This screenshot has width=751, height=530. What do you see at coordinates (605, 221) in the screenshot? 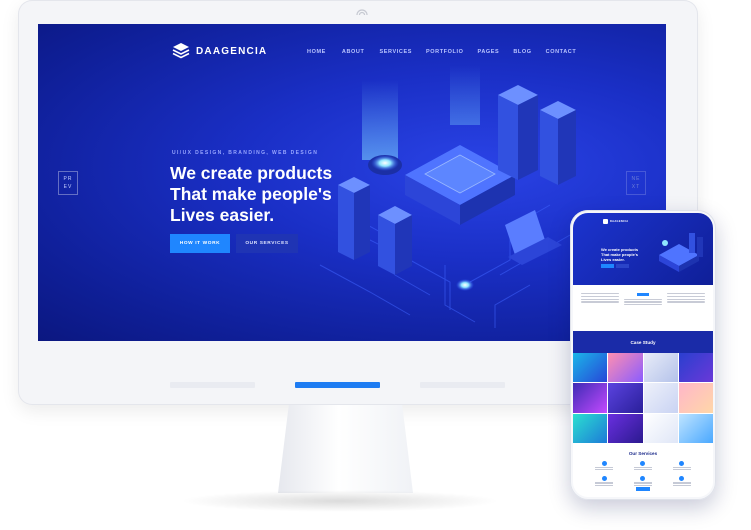
I see `mobile-logo-icon` at bounding box center [605, 221].